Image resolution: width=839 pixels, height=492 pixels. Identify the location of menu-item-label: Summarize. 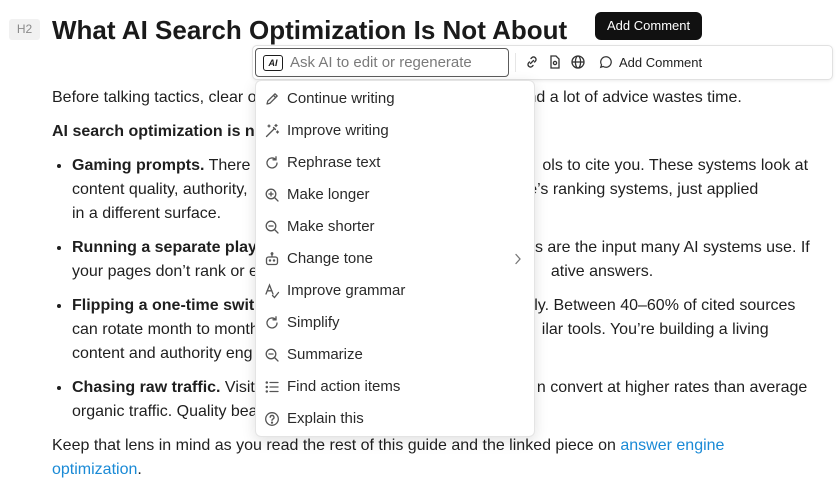
(325, 354).